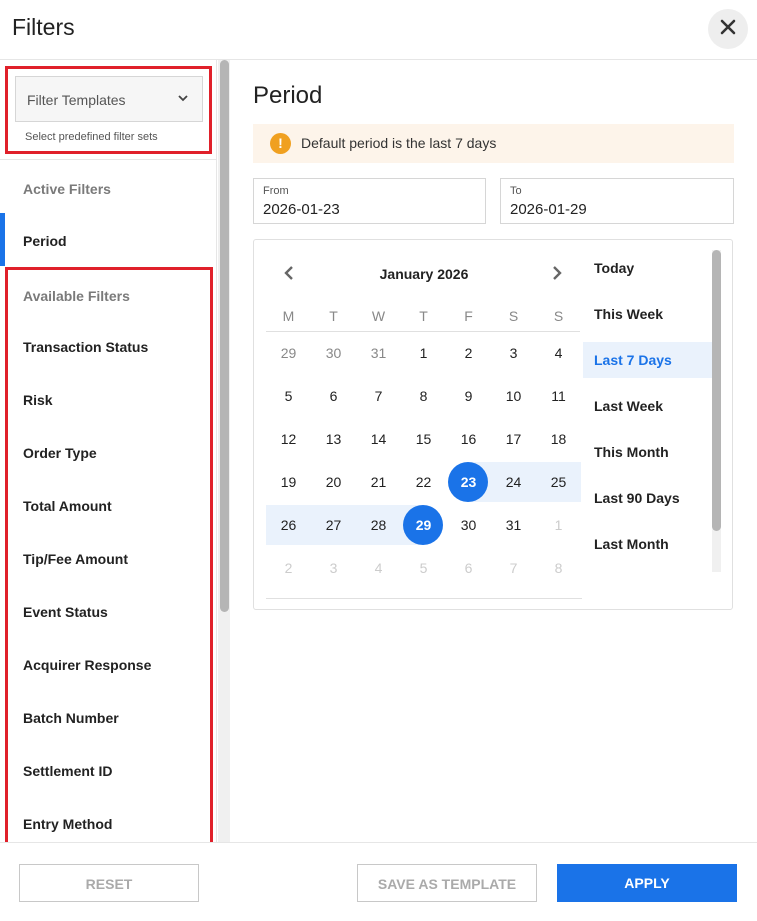  Describe the element at coordinates (399, 143) in the screenshot. I see `notice-text: Default period is the last 7 days` at that location.